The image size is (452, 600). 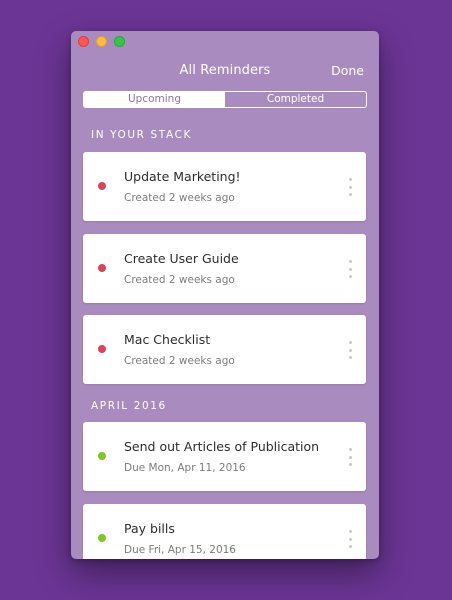 I want to click on reminder-title: Update Marketing!, so click(x=182, y=176).